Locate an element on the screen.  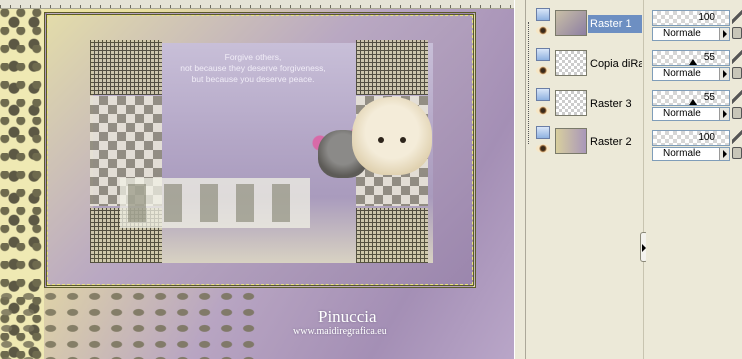
checker-floor is located at coordinates (215, 203).